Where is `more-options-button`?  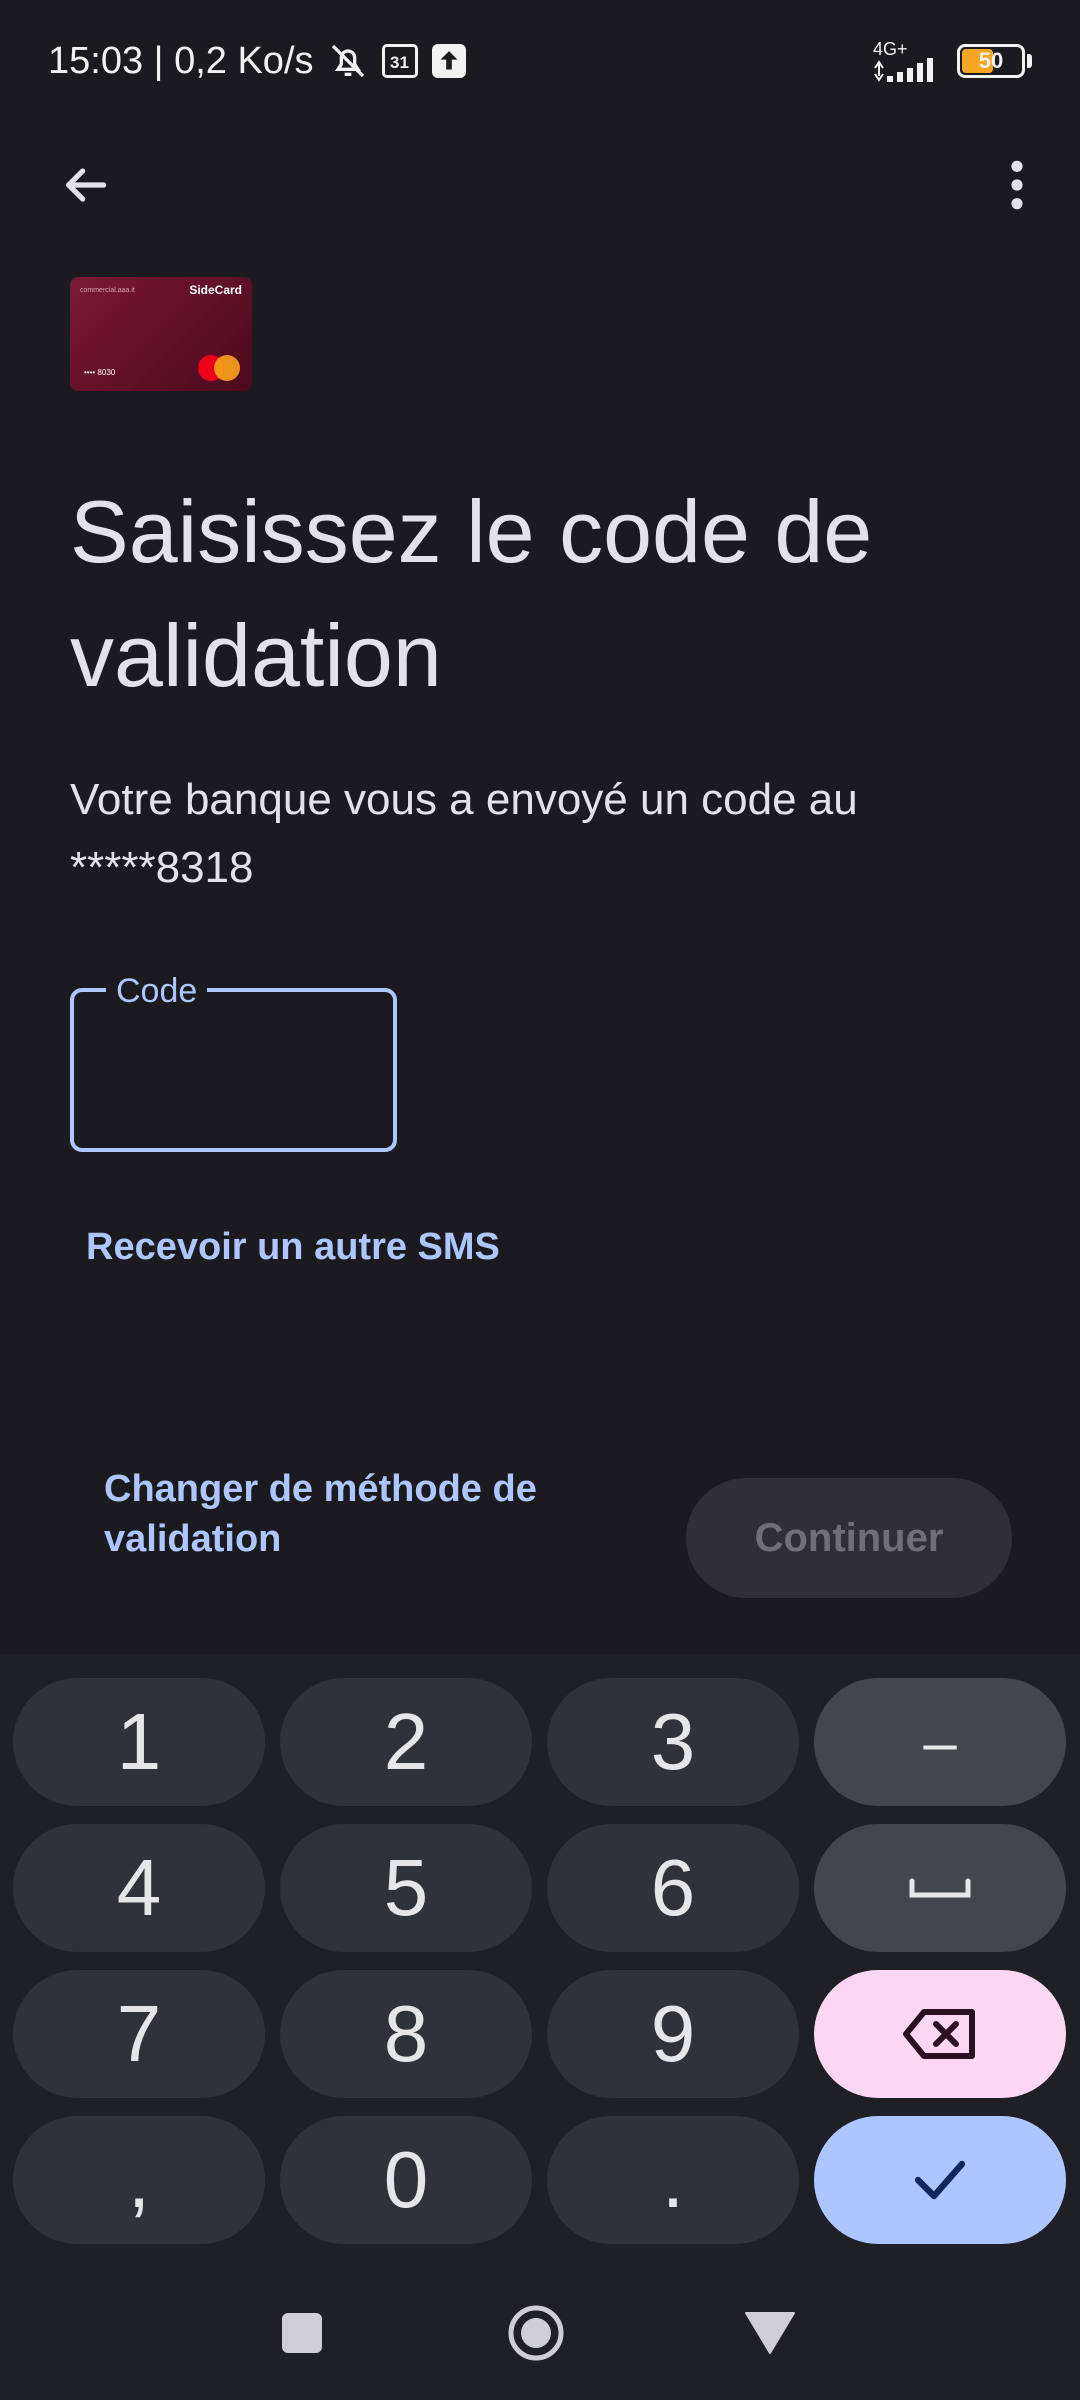 more-options-button is located at coordinates (1017, 185).